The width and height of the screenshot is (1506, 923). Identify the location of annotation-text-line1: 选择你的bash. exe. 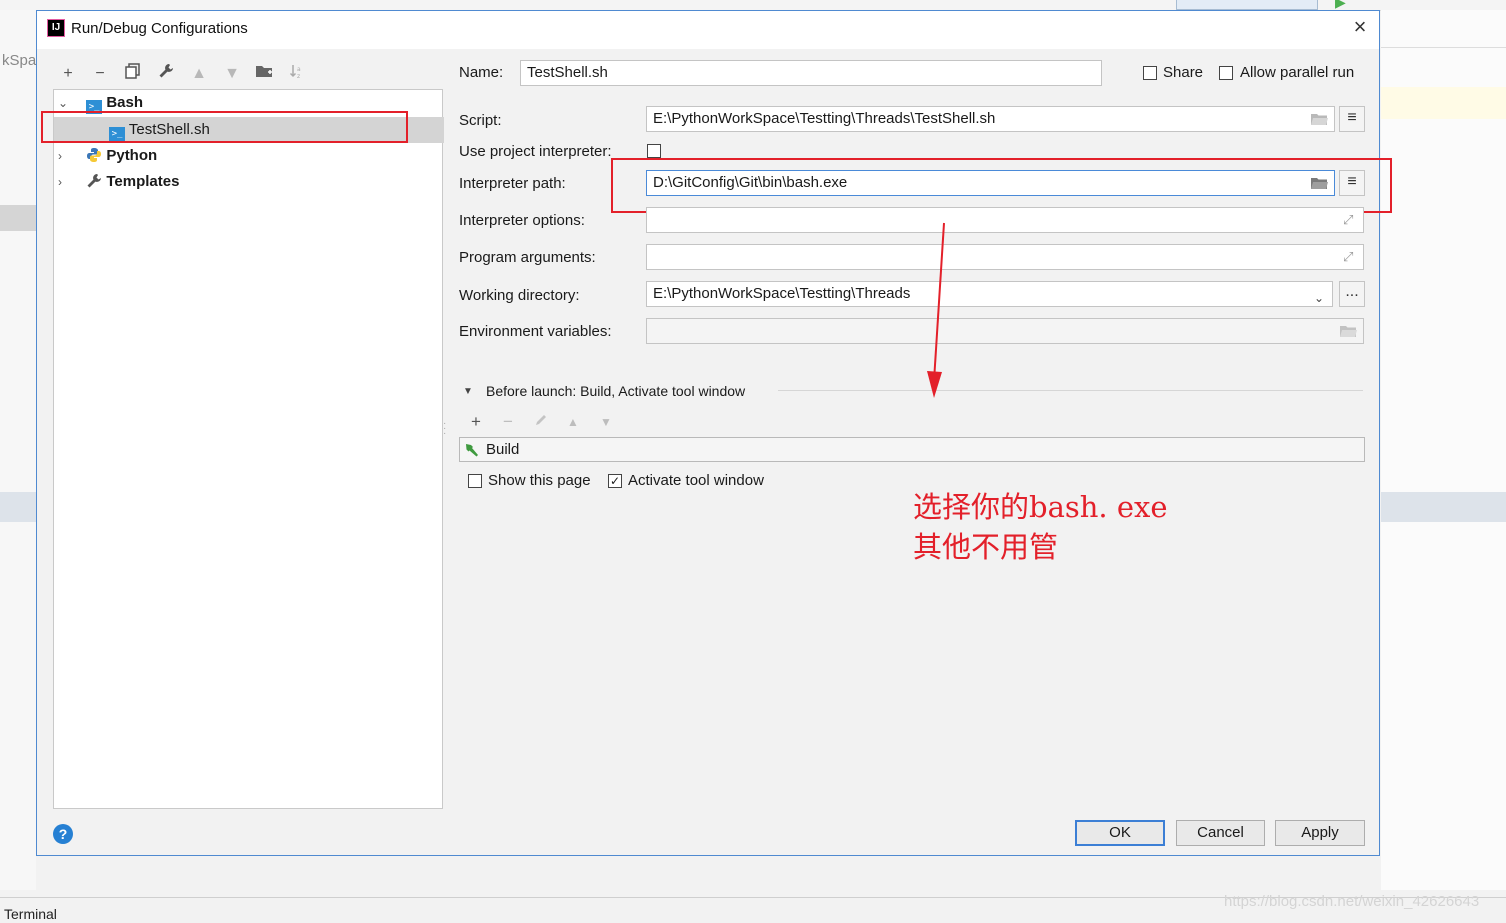
(1040, 507).